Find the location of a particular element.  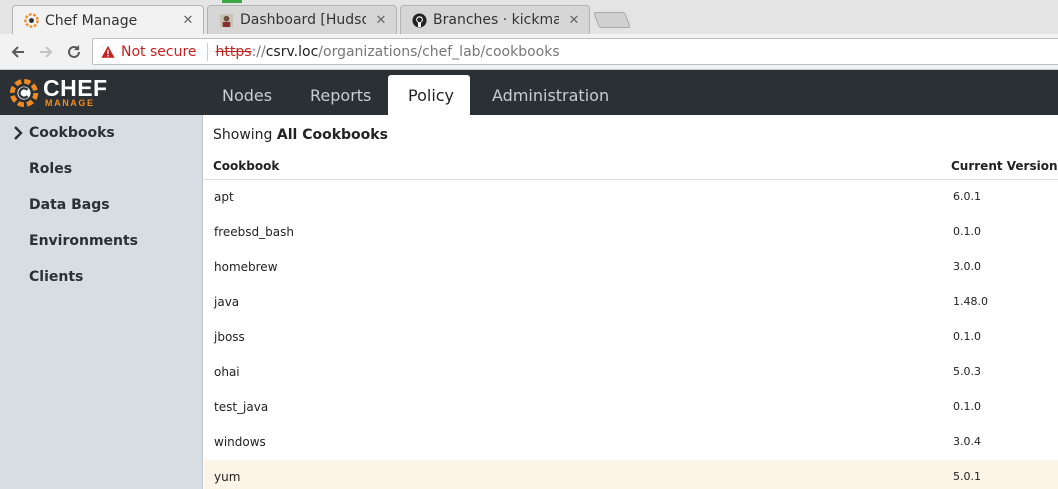

sidebar-item-data-bags: Data Bags is located at coordinates (69, 205).